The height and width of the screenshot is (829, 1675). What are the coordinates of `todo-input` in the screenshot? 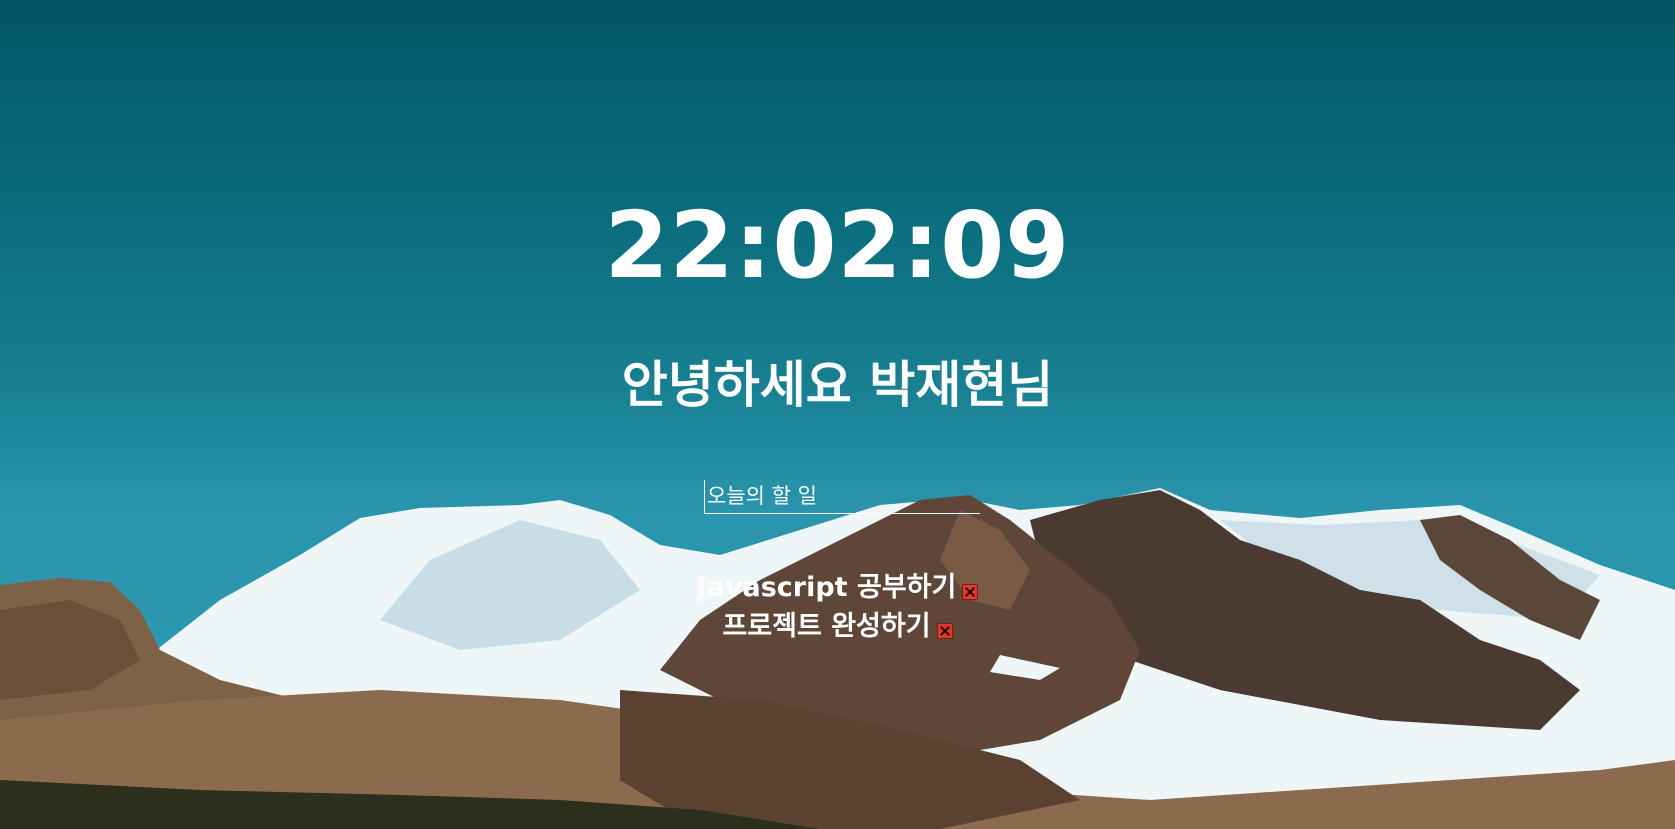 It's located at (842, 497).